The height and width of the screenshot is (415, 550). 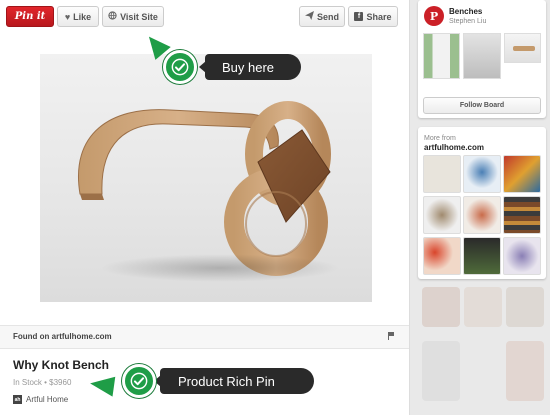 I want to click on more-from-site: artfulhome.com, so click(x=454, y=147).